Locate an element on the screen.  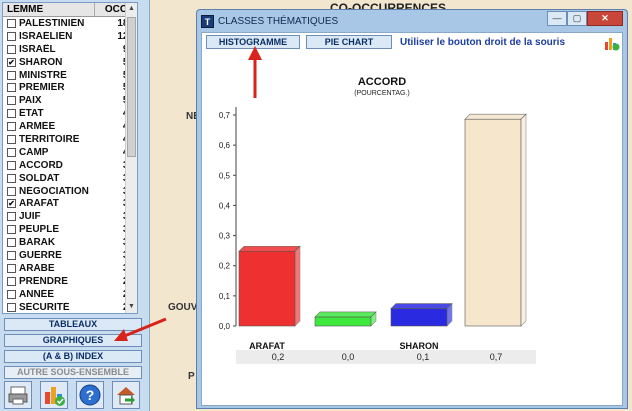
list-item: ANNÉE27 is located at coordinates (70, 294).